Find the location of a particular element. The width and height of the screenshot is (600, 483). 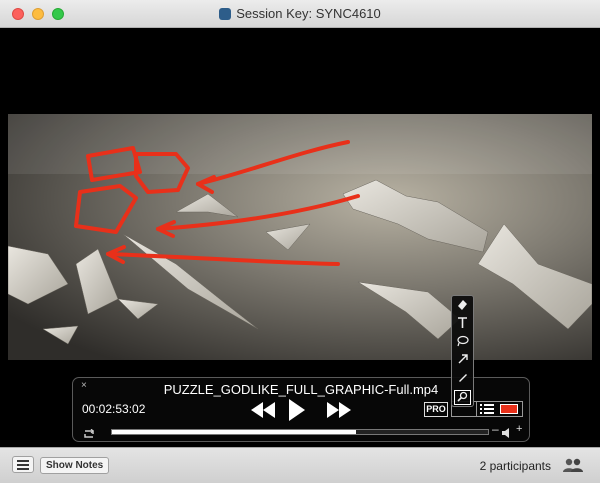

fast-forward-icon is located at coordinates (339, 410).